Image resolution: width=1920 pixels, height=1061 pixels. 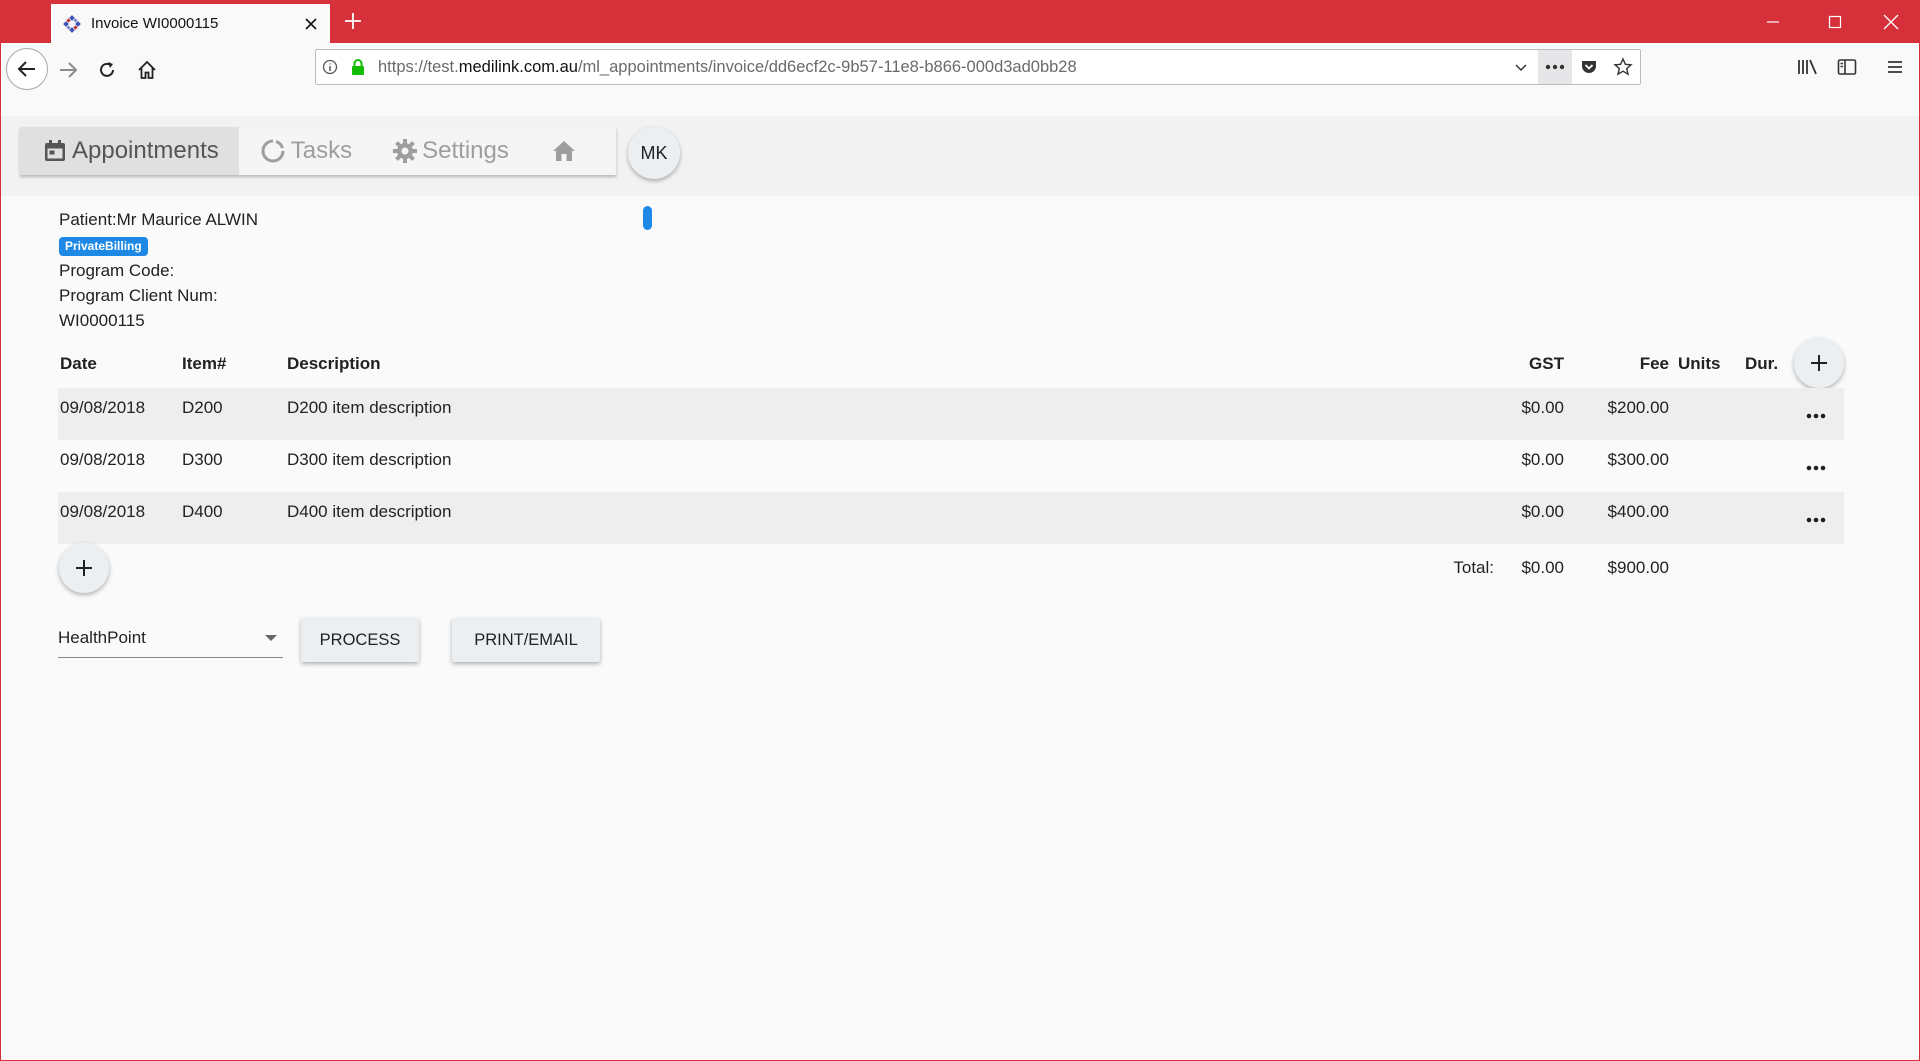 I want to click on reload-icon, so click(x=107, y=70).